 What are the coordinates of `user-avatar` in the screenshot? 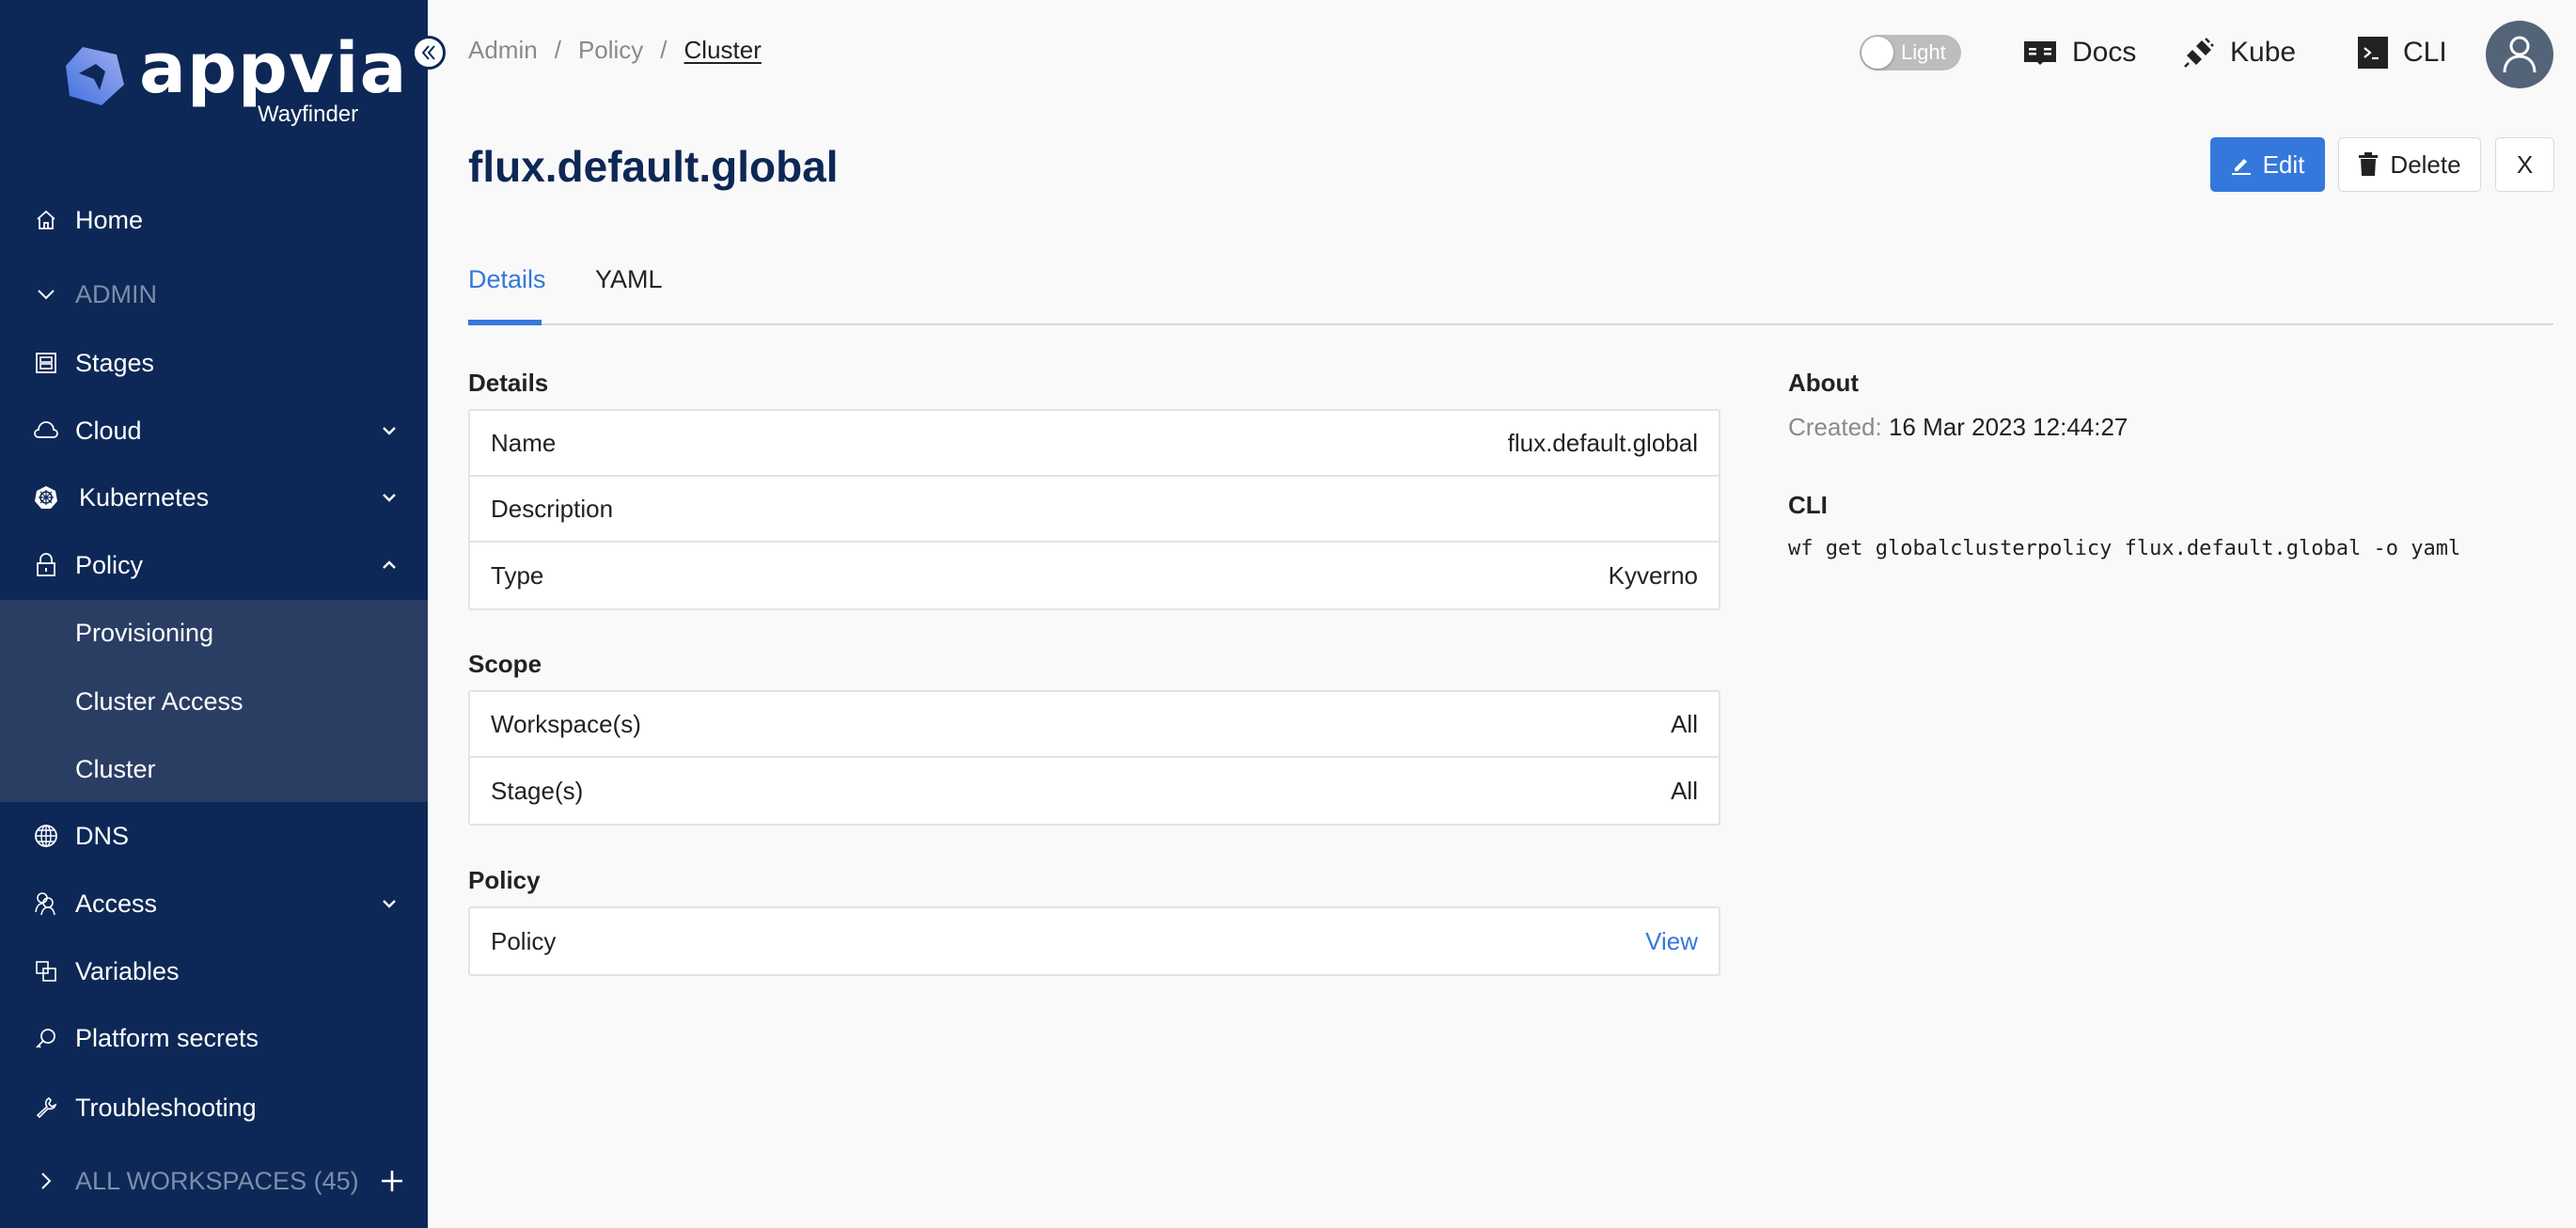 It's located at (2520, 55).